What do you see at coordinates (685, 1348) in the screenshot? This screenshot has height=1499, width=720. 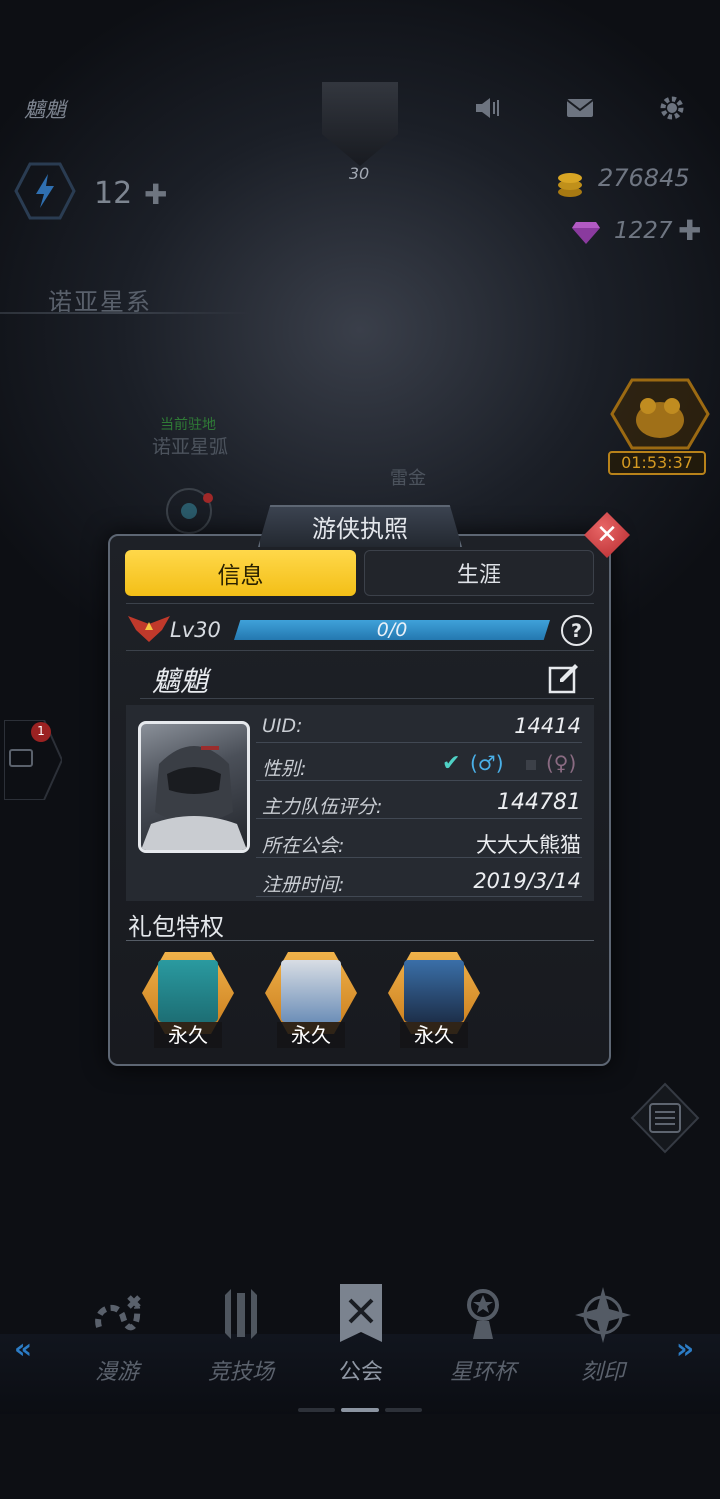 I see `nav-right-arrow-icon: »` at bounding box center [685, 1348].